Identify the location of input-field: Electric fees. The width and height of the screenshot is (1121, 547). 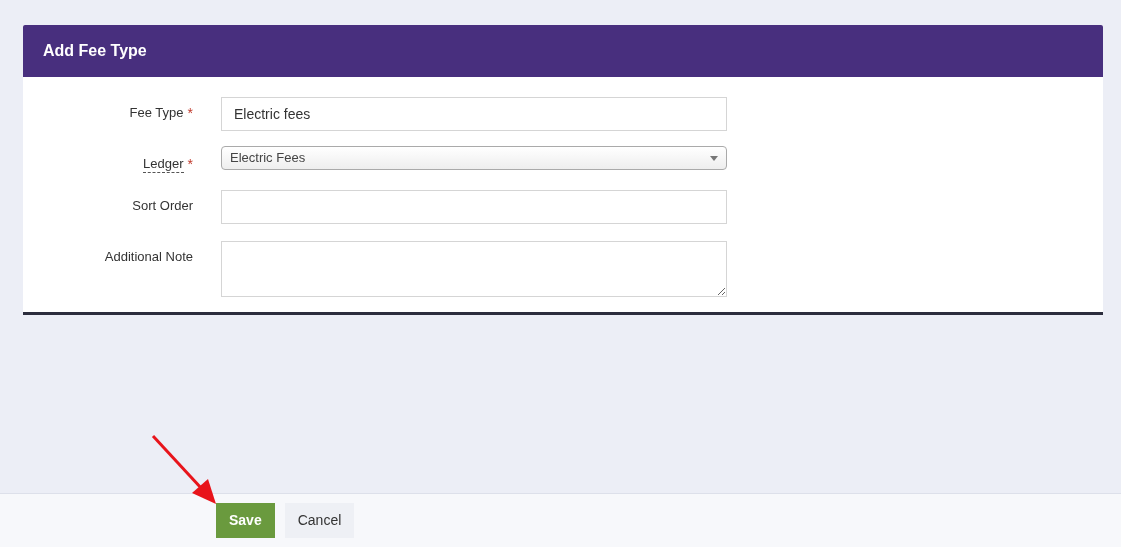
(474, 114).